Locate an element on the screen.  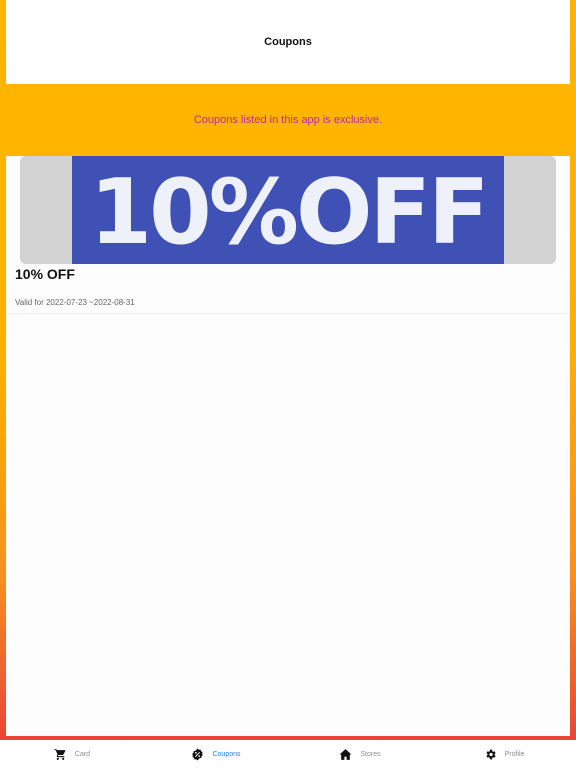
app-header: Coupons is located at coordinates (288, 42).